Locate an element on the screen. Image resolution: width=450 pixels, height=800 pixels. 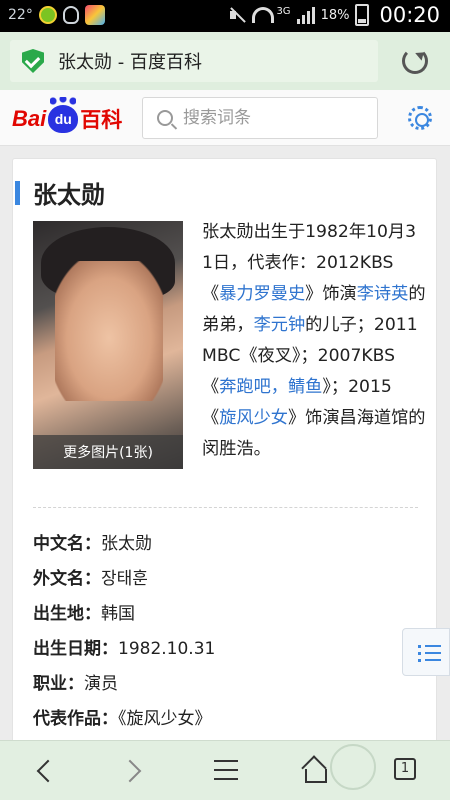
logo-bai: Bai is located at coordinates (29, 118).